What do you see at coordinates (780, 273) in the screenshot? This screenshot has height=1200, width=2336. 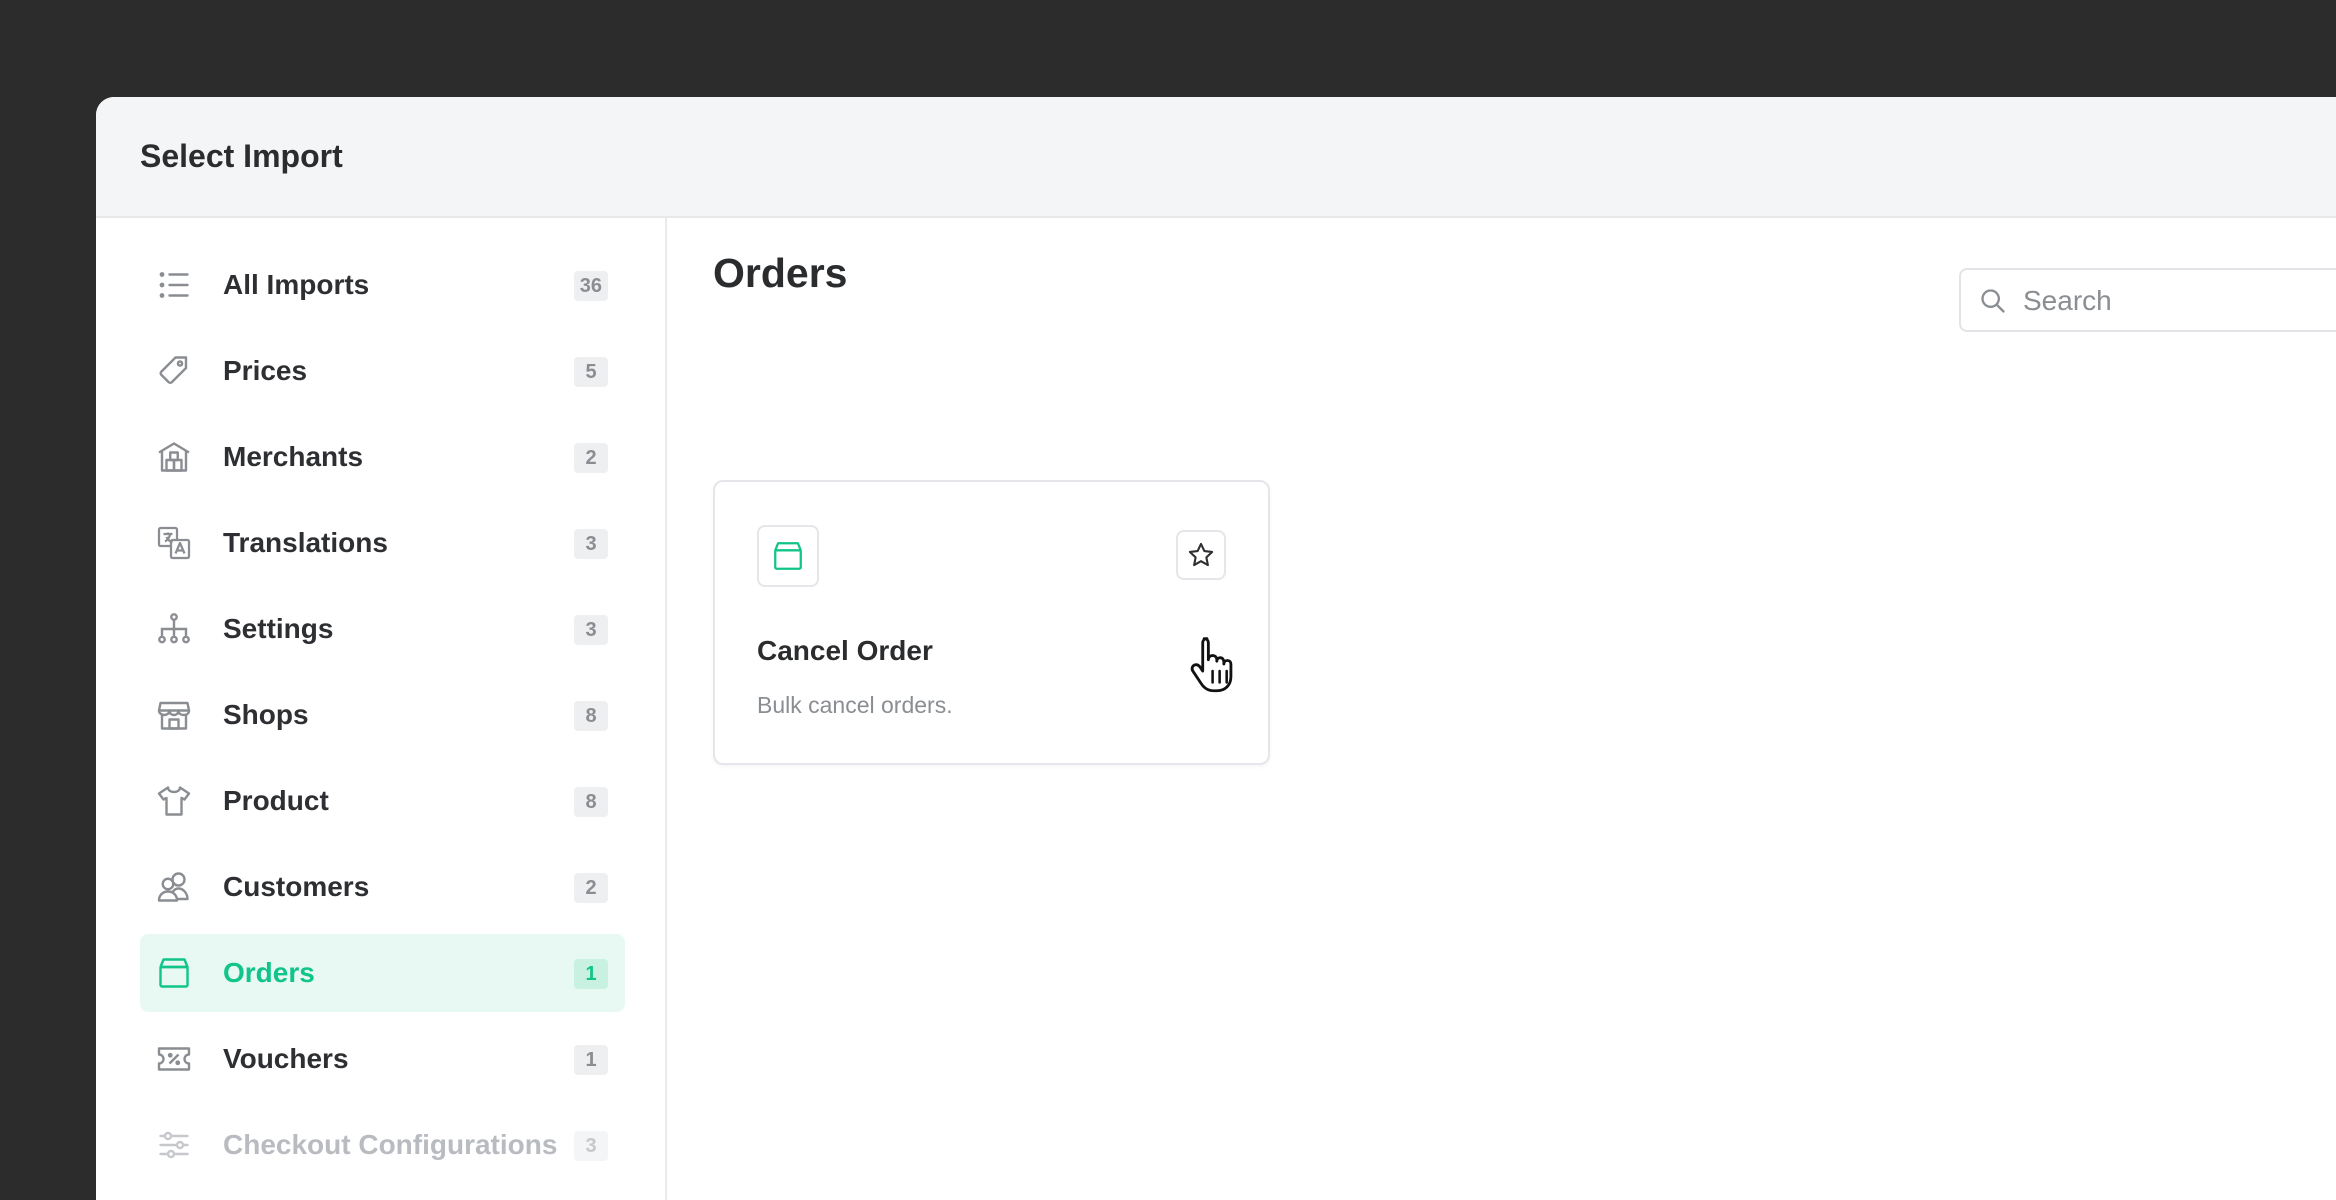 I see `section-title: Orders` at bounding box center [780, 273].